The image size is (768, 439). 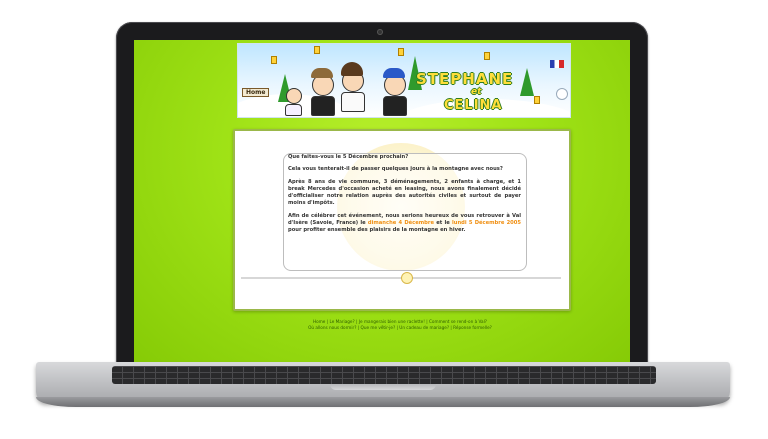 I want to click on baby-character-icon, so click(x=295, y=102).